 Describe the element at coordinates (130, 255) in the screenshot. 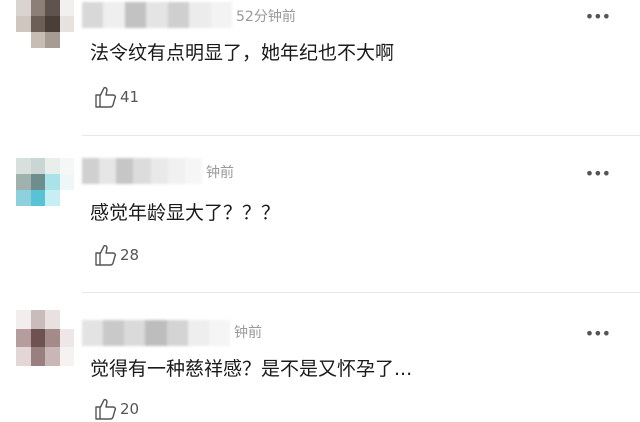

I see `like-count: 28` at that location.